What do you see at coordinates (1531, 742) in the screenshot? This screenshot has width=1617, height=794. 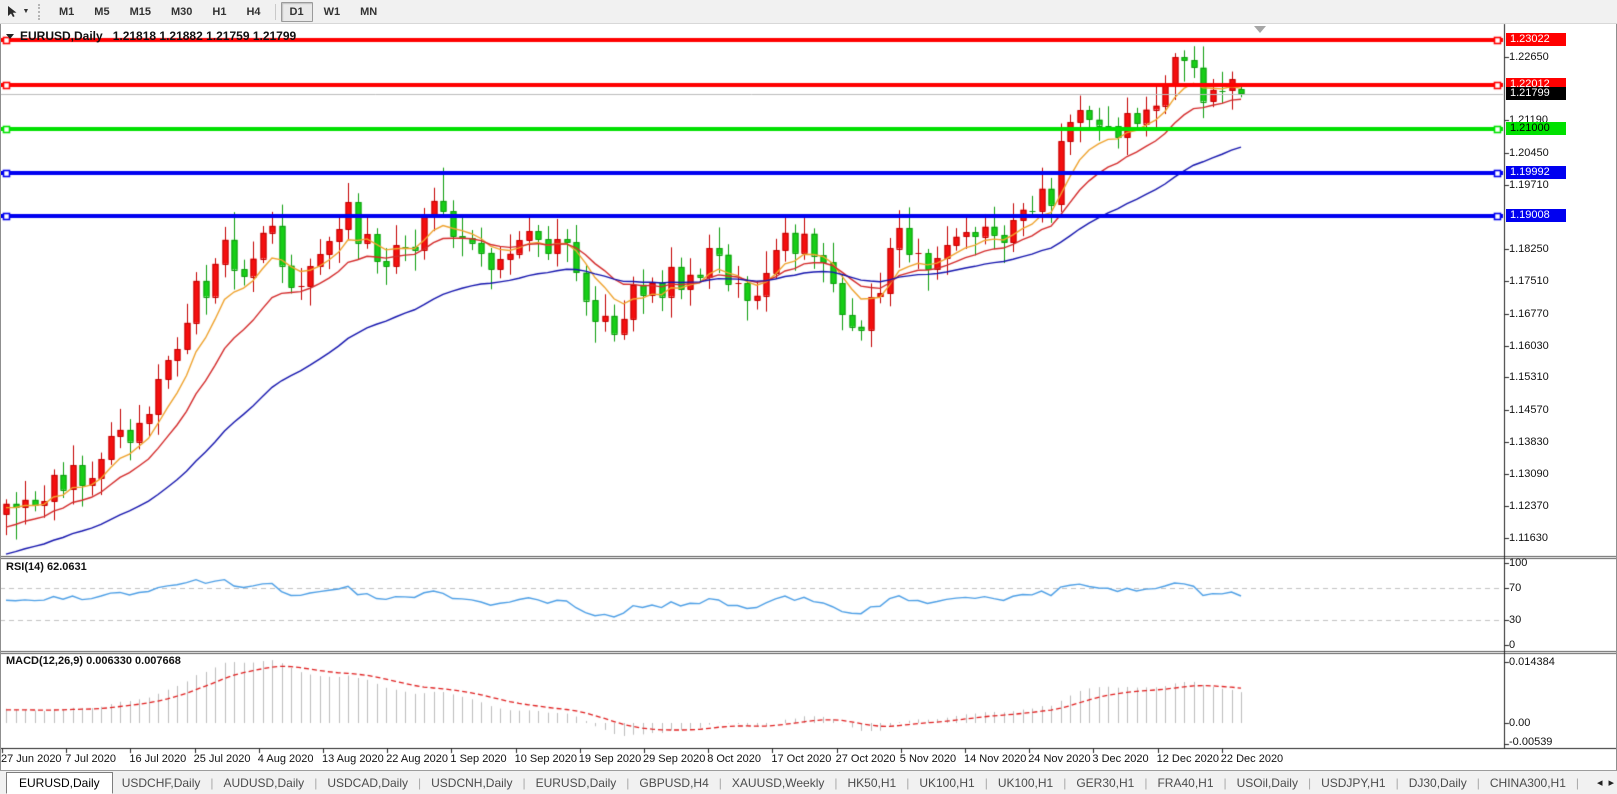 I see `macd-tick-label: -0.00539` at bounding box center [1531, 742].